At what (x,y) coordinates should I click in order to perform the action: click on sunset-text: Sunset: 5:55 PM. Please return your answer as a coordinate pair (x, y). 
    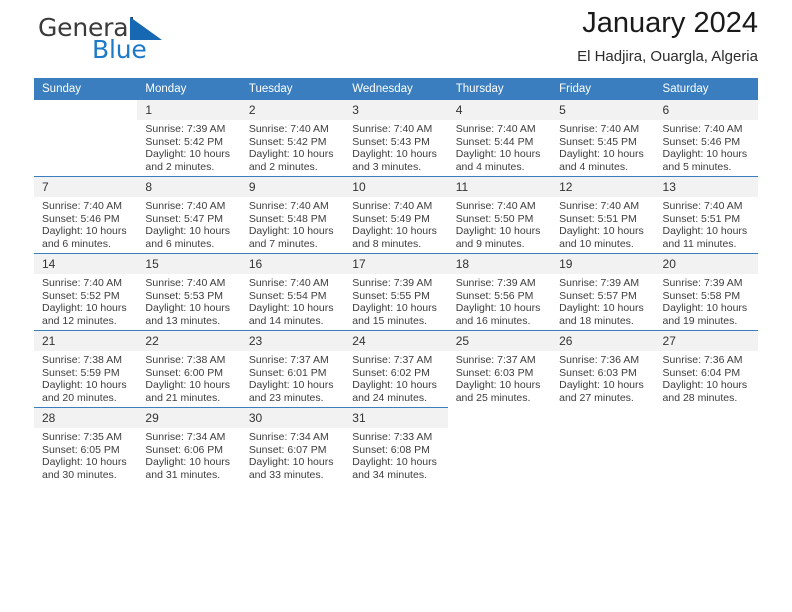
    Looking at the image, I should click on (391, 295).